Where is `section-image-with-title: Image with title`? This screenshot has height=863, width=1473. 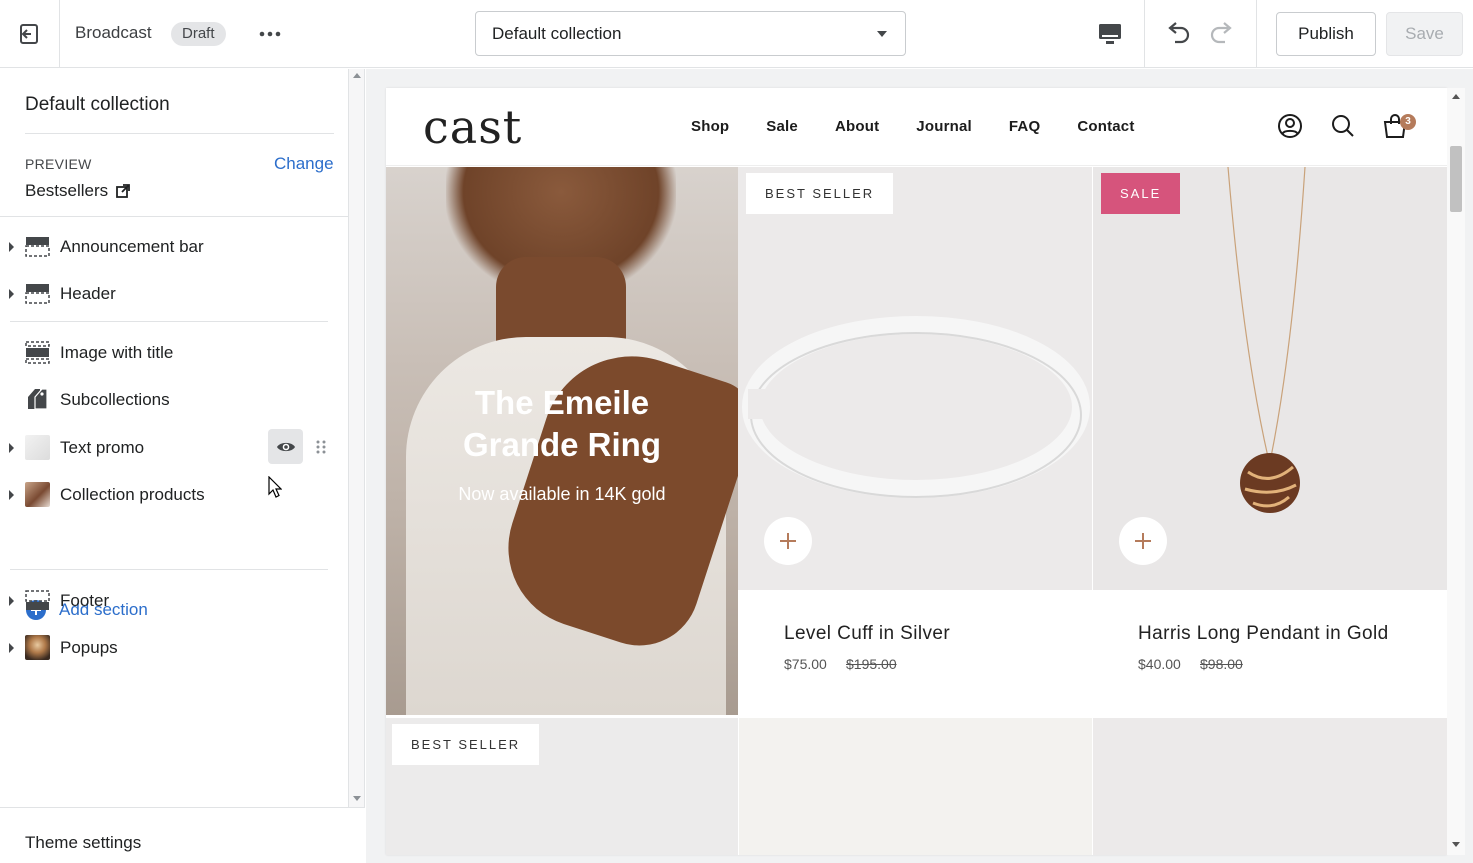 section-image-with-title: Image with title is located at coordinates (174, 353).